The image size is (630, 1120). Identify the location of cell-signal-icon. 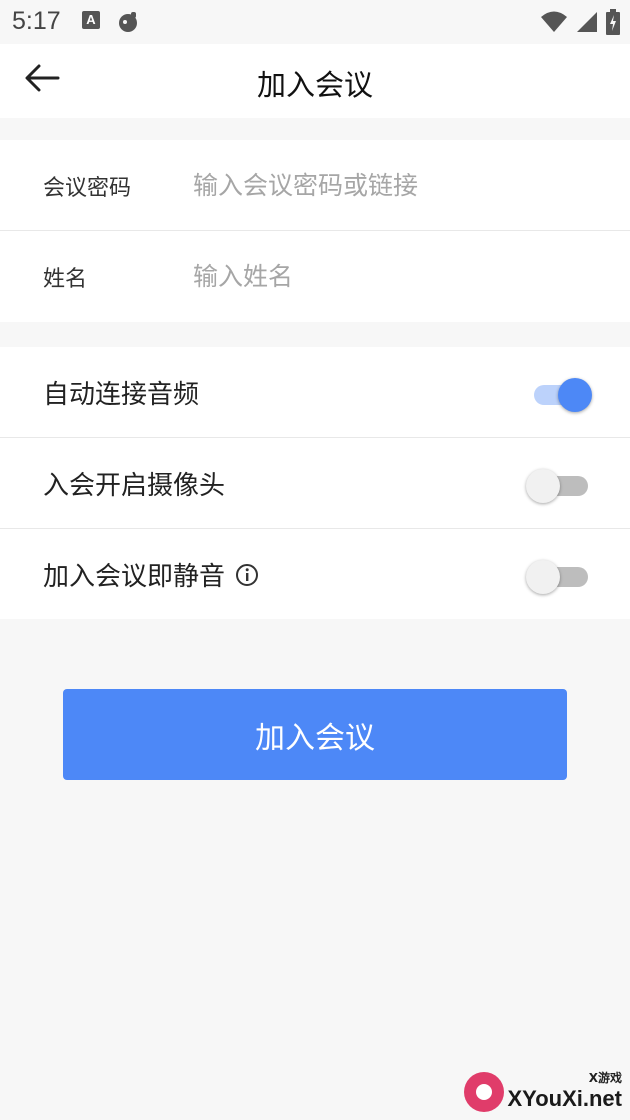
(587, 24).